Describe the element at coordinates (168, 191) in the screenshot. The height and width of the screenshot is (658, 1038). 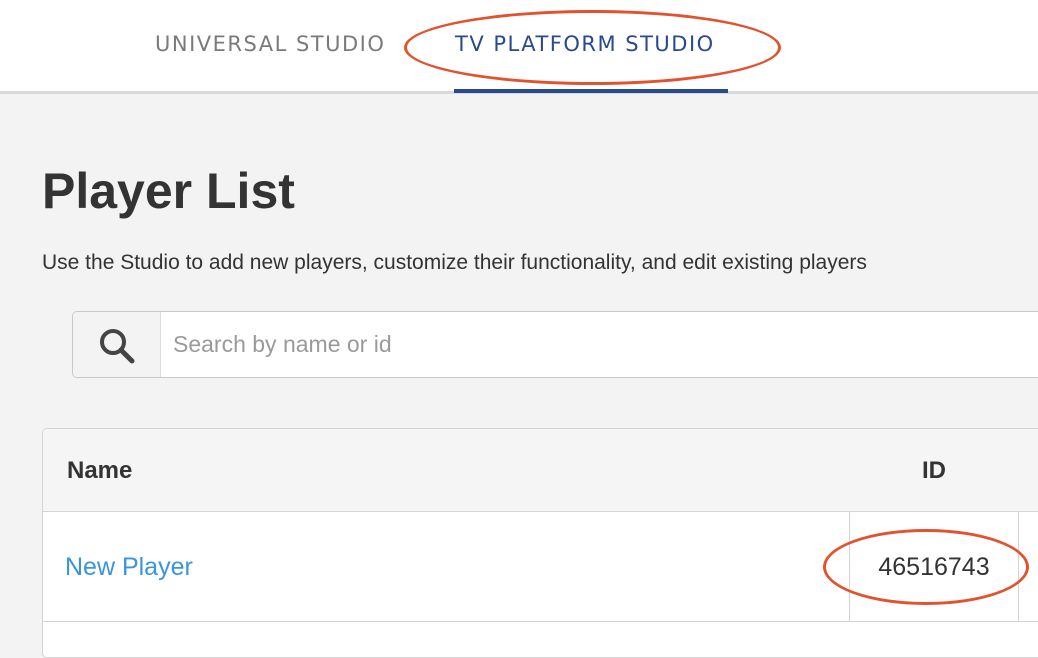
I see `page-title: Player List` at that location.